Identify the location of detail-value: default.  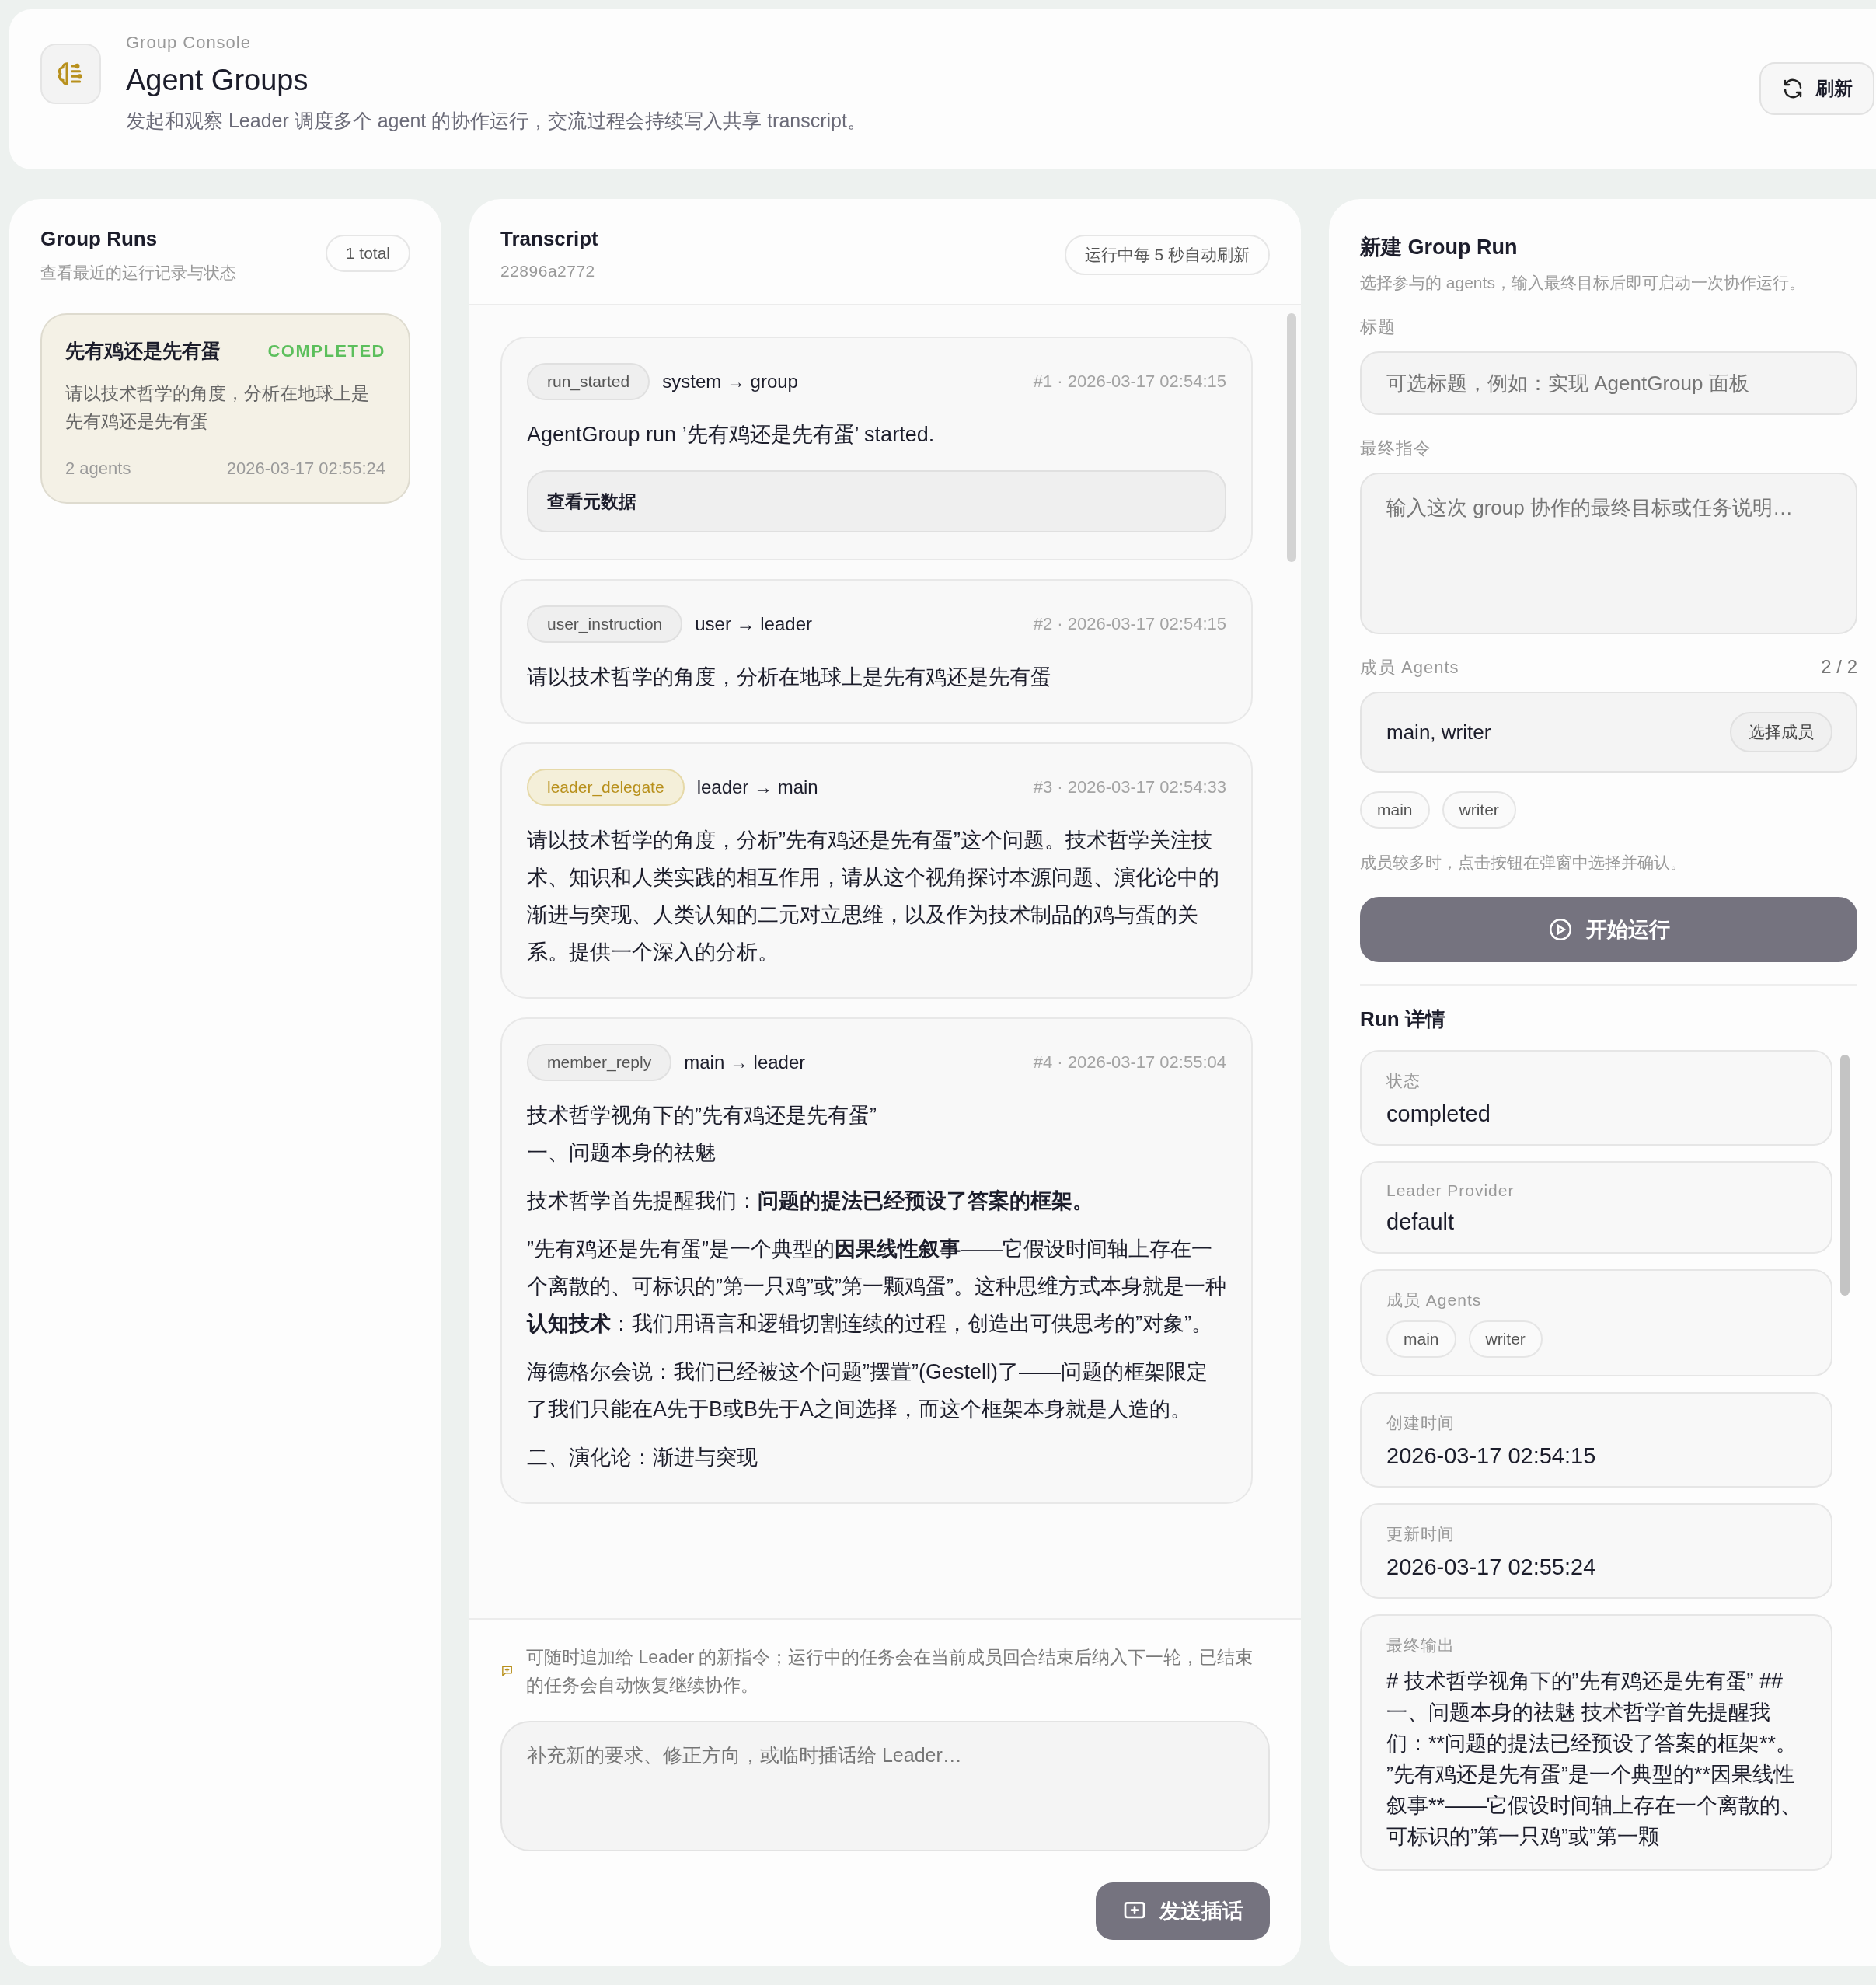
(1421, 1222).